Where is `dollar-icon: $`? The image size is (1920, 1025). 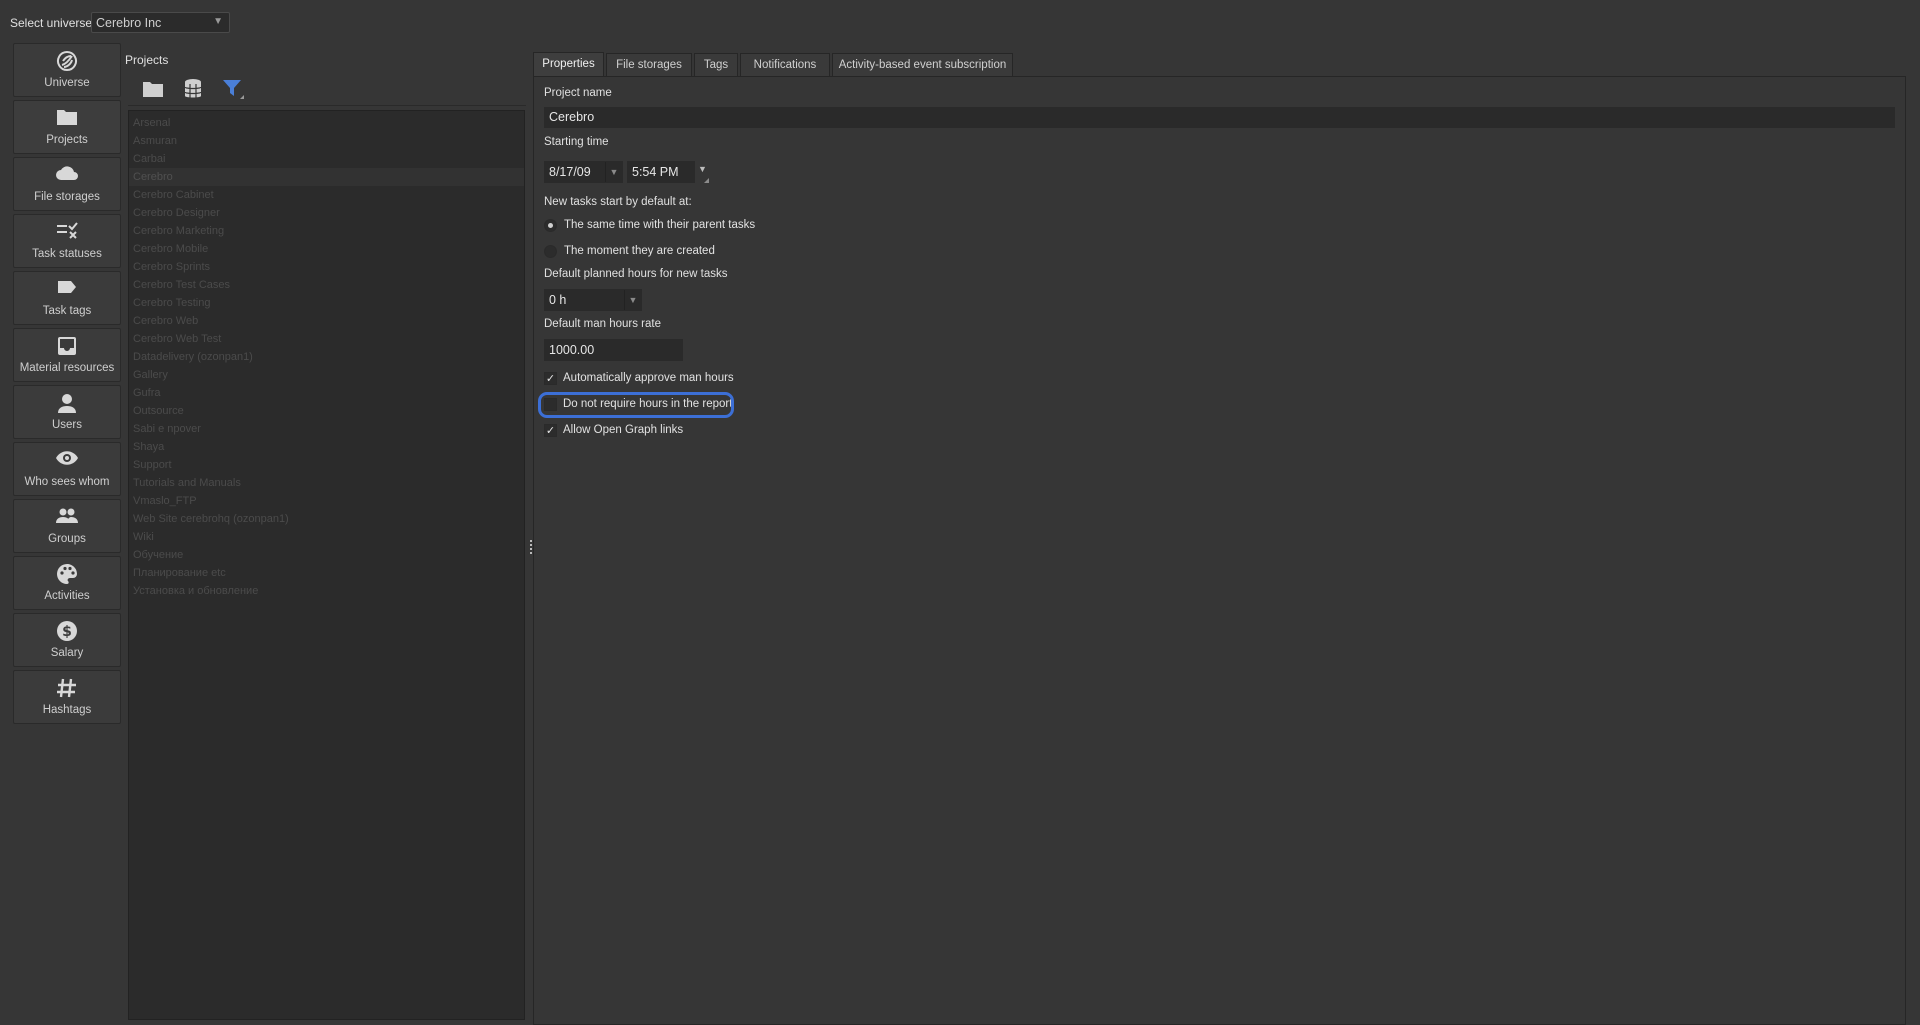 dollar-icon: $ is located at coordinates (67, 631).